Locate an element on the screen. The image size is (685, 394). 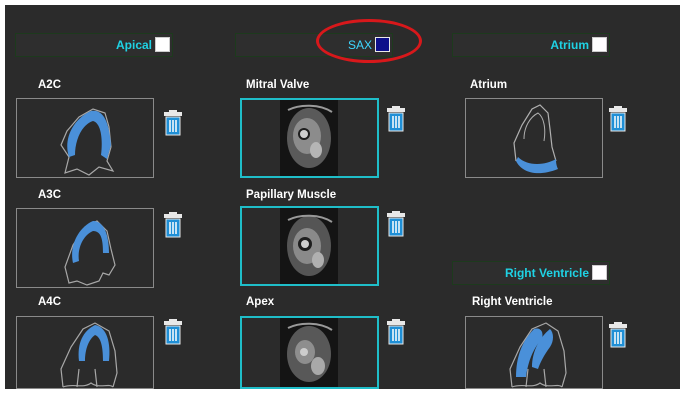
right-ventricle-title: Right Ventricle is located at coordinates (512, 302).